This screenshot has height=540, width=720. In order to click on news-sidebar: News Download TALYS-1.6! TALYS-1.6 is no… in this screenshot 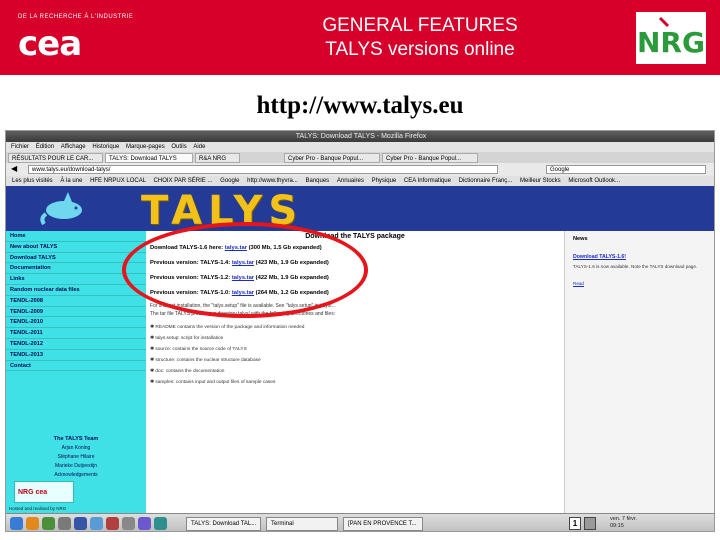, I will do `click(639, 372)`.